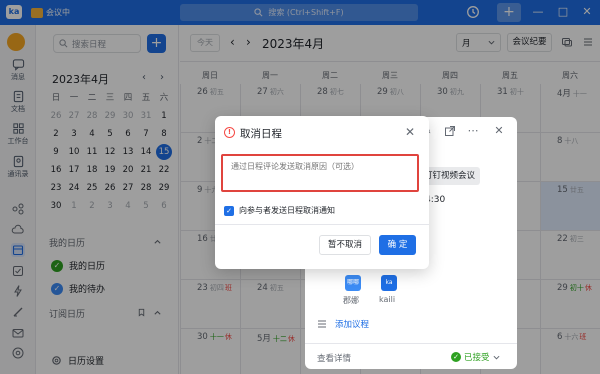  I want to click on notify-attendees-checkbox: ✓ 向参与者发送日程取消通知, so click(279, 210).